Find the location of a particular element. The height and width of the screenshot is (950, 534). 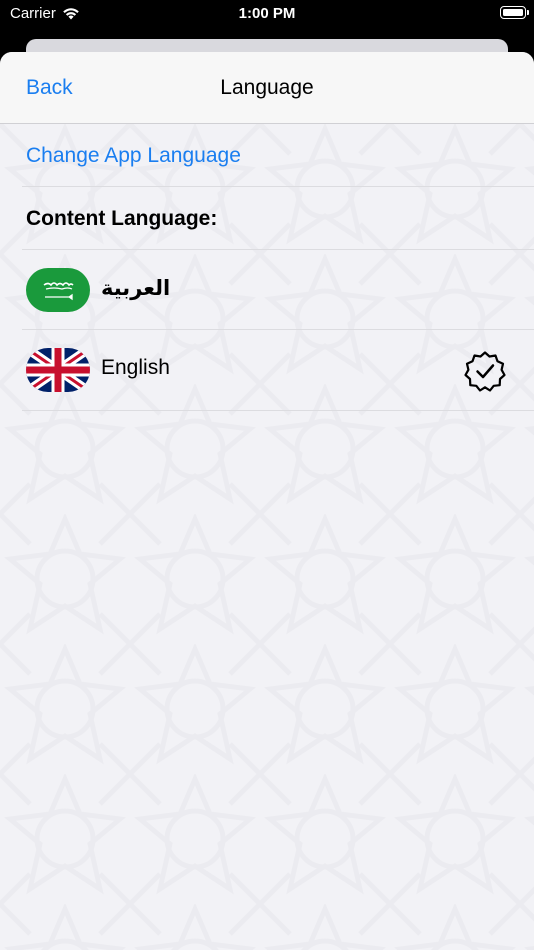

change-app-language-row: Change App Language is located at coordinates (278, 155).